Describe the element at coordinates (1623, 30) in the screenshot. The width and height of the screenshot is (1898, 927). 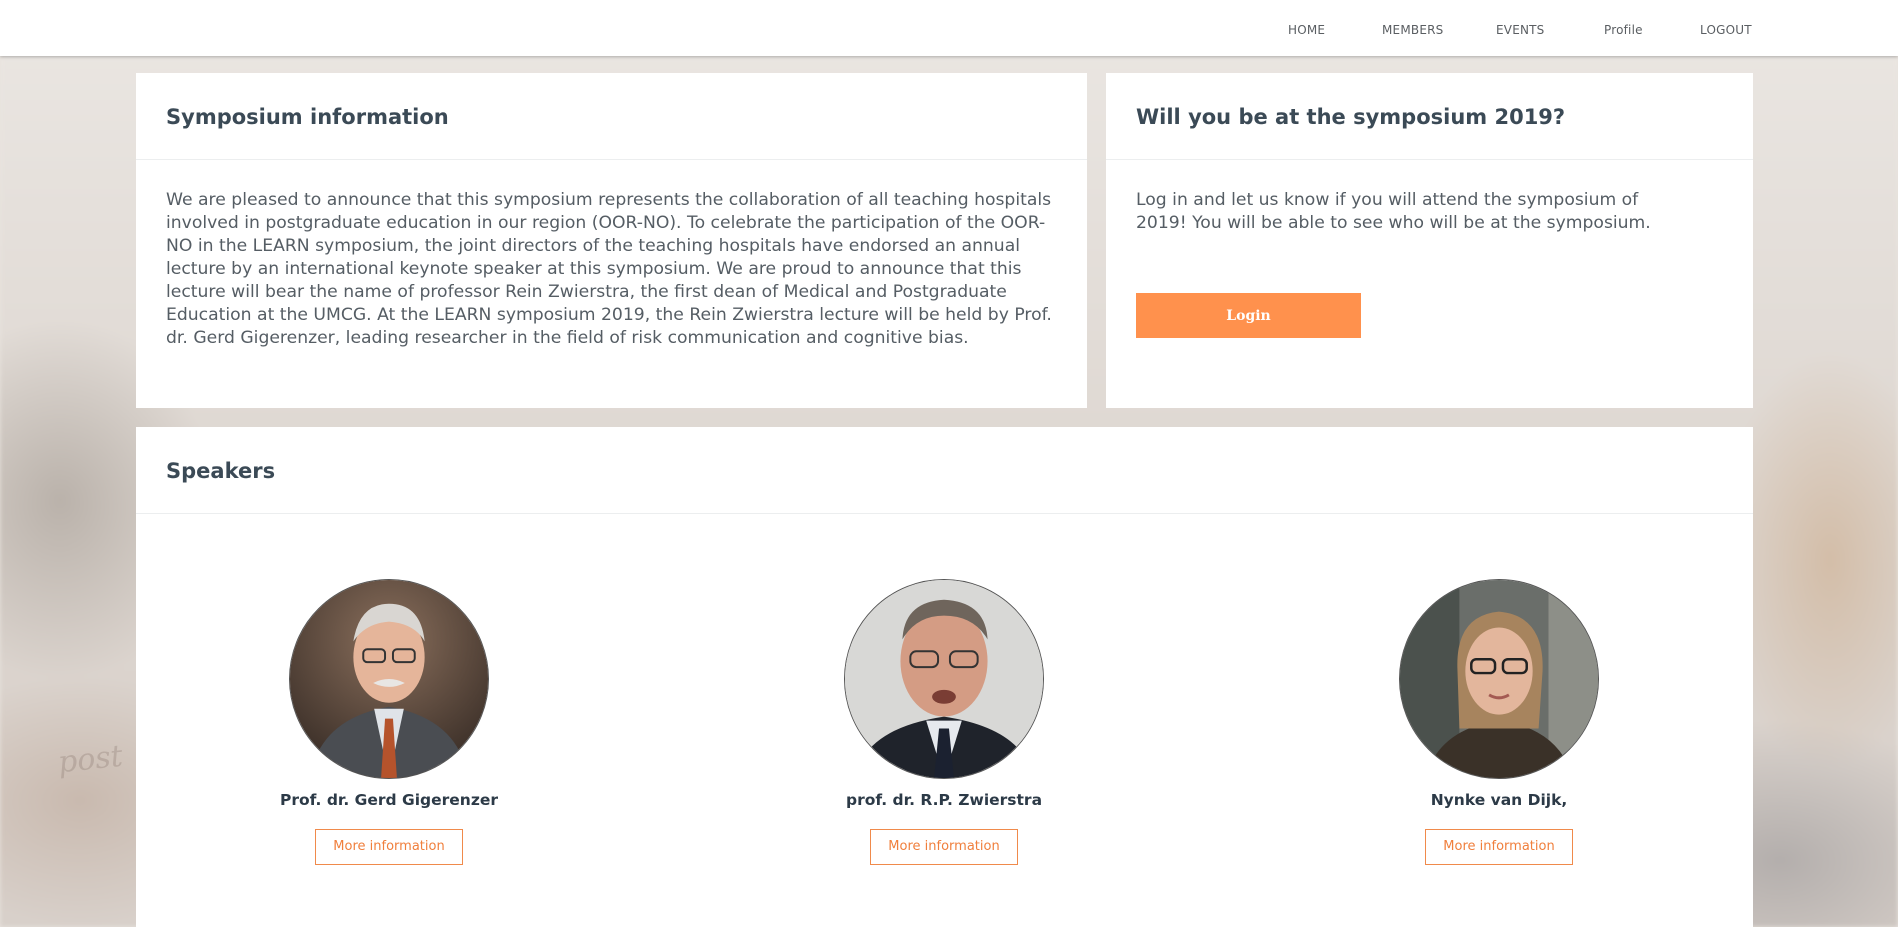
I see `nav-profile: Profile` at that location.